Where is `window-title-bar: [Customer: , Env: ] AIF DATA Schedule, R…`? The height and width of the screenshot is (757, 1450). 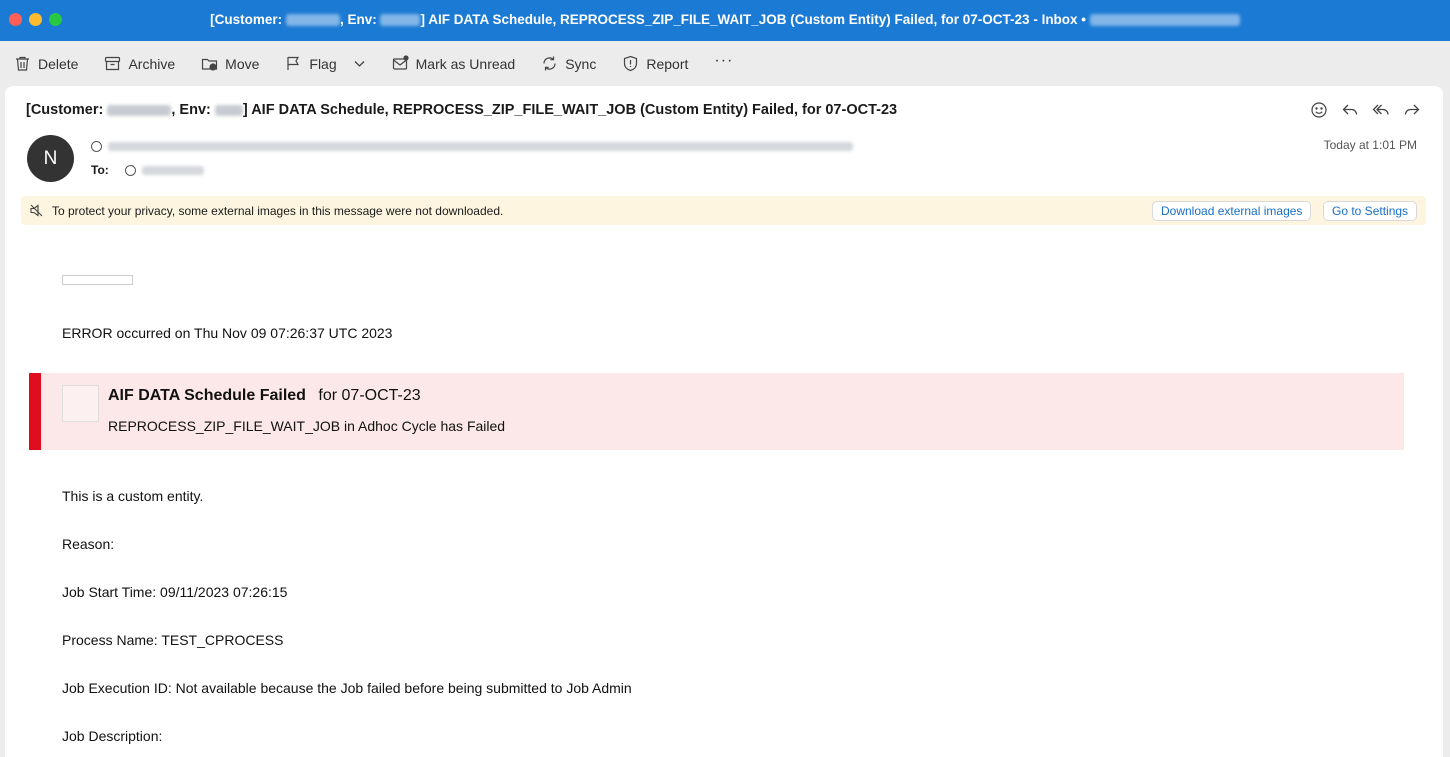
window-title-bar: [Customer: , Env: ] AIF DATA Schedule, R… is located at coordinates (725, 20).